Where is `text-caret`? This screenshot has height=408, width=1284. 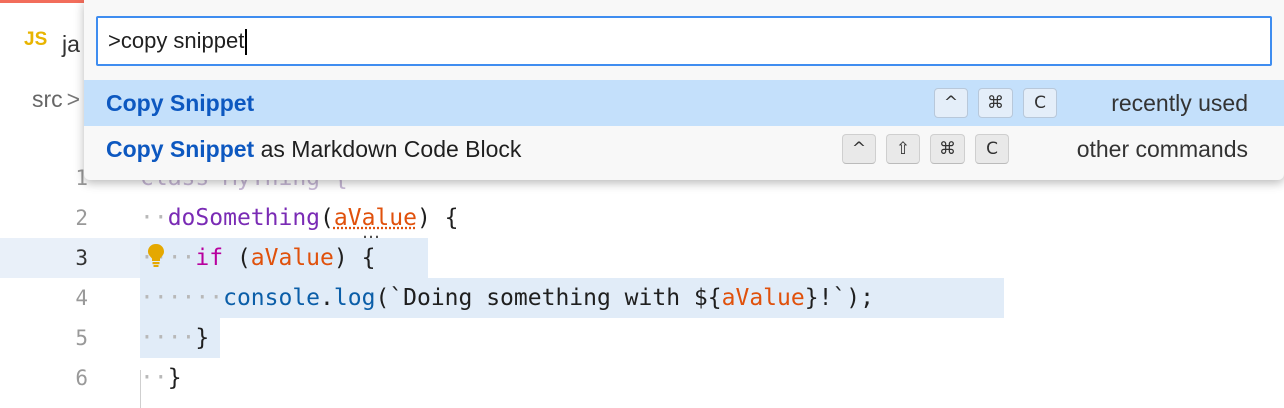 text-caret is located at coordinates (246, 42).